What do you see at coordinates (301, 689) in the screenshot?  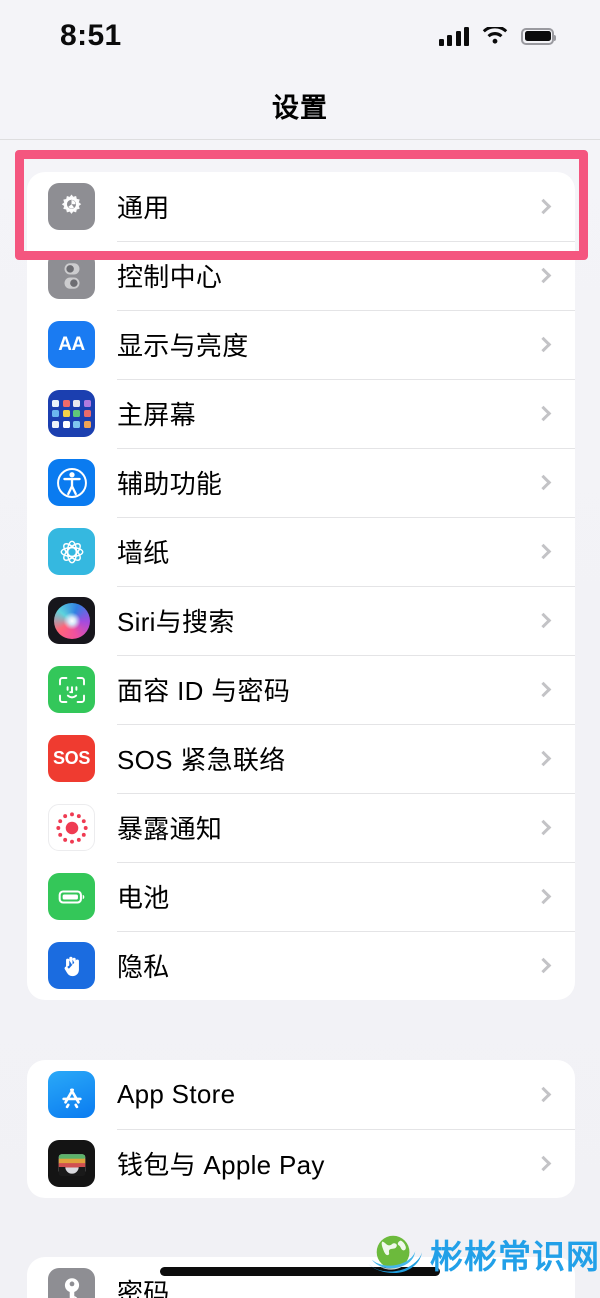 I see `sidebar-item-face-id: 面容 ID 与密码` at bounding box center [301, 689].